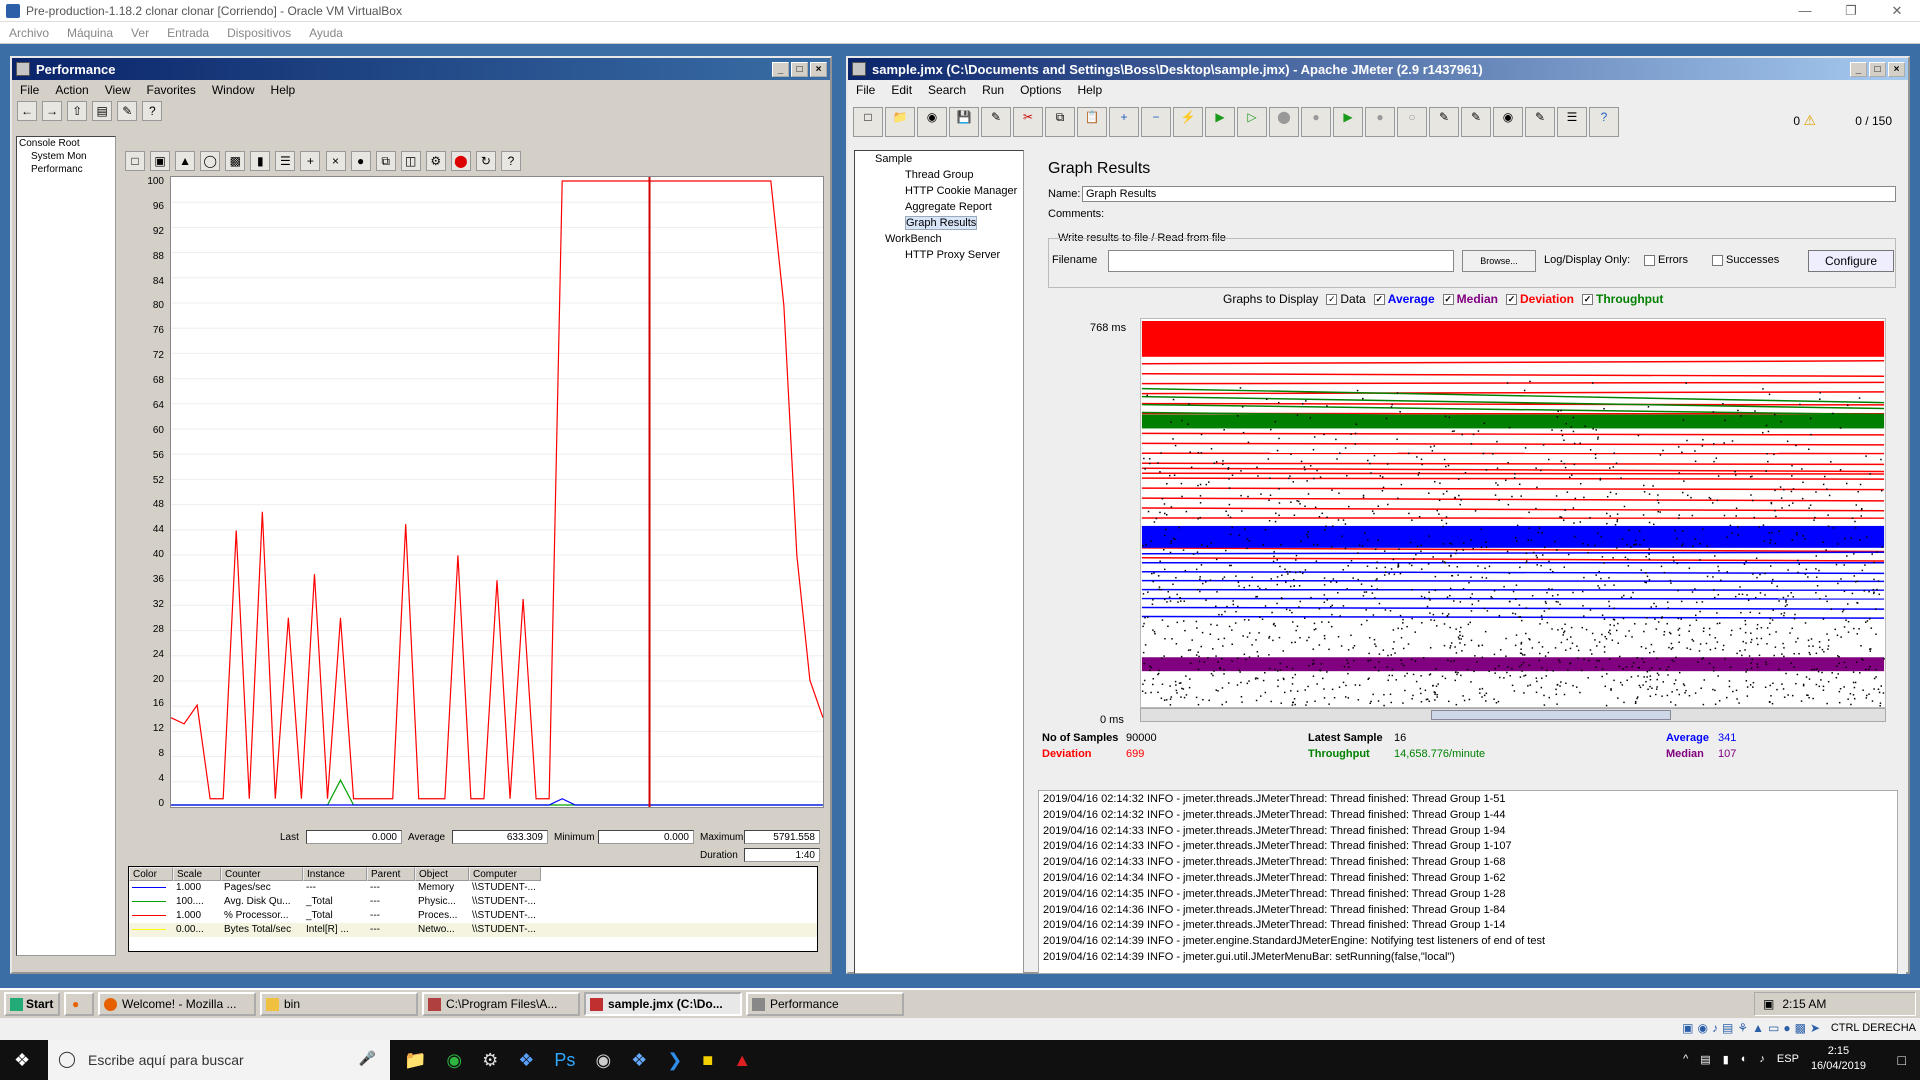 The width and height of the screenshot is (1920, 1080). Describe the element at coordinates (219, 1060) in the screenshot. I see `host-search-box: ◯ Escribe aquí para buscar 🎤` at that location.